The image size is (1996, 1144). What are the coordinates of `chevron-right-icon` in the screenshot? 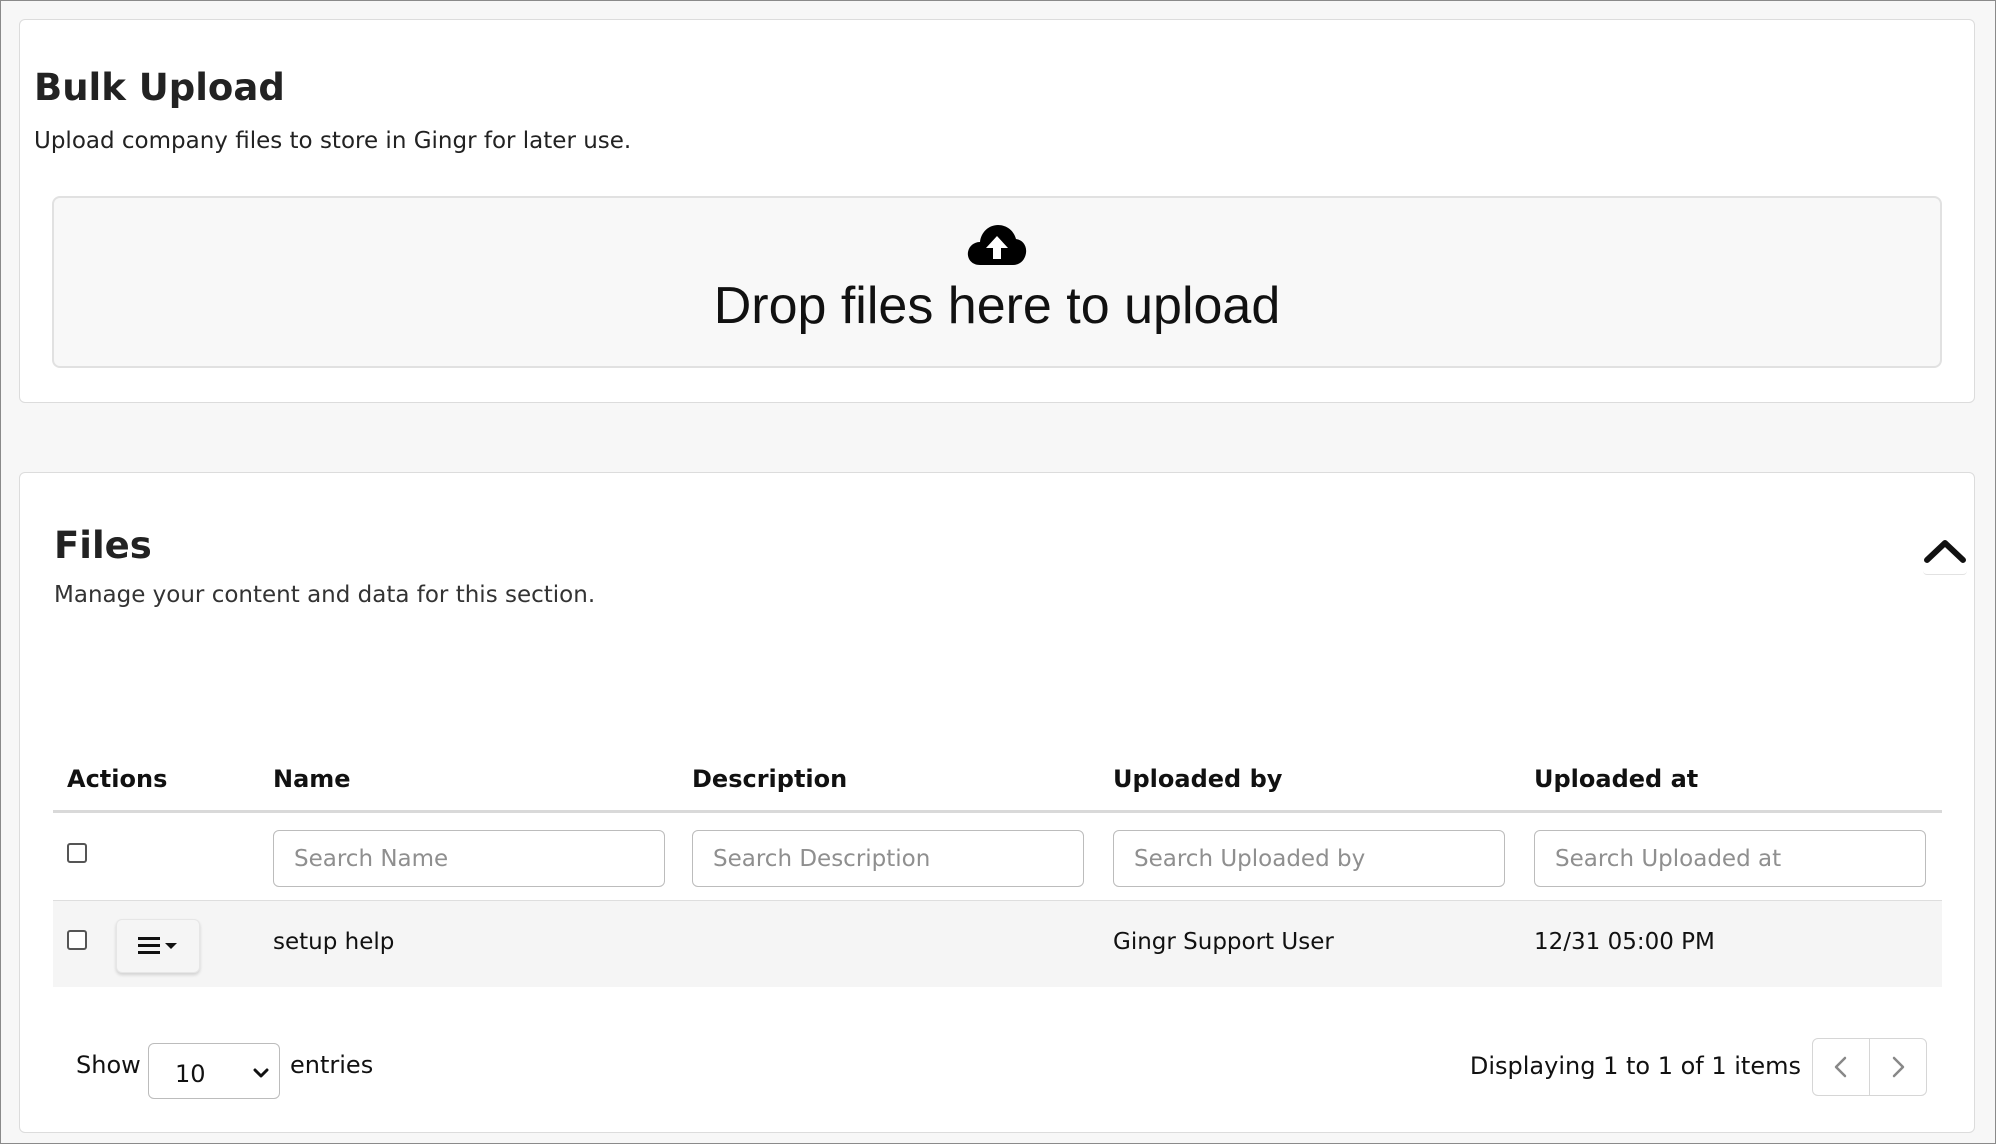 It's located at (1898, 1067).